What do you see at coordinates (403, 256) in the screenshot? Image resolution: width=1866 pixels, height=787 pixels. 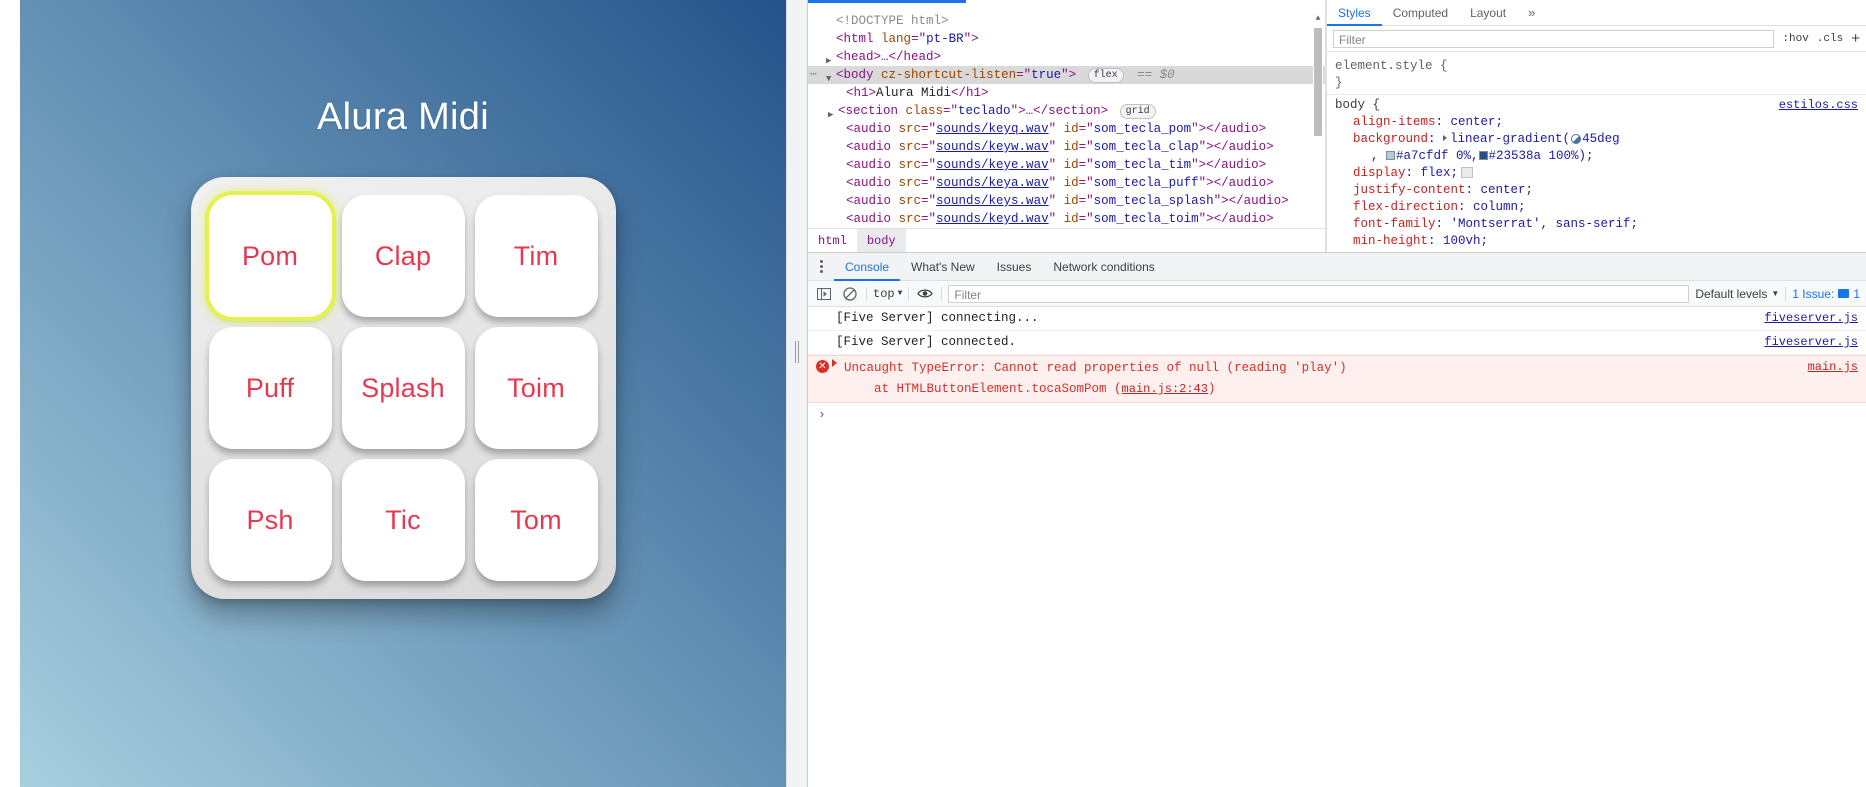 I see `key-clap: Clap` at bounding box center [403, 256].